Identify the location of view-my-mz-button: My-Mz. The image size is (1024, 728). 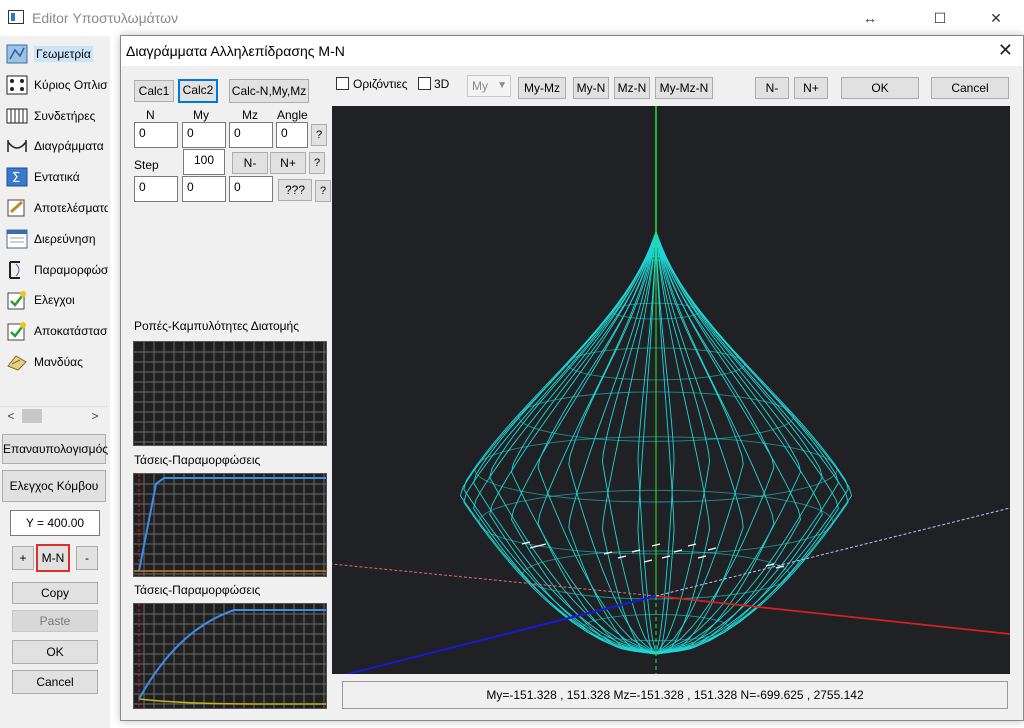
(542, 88).